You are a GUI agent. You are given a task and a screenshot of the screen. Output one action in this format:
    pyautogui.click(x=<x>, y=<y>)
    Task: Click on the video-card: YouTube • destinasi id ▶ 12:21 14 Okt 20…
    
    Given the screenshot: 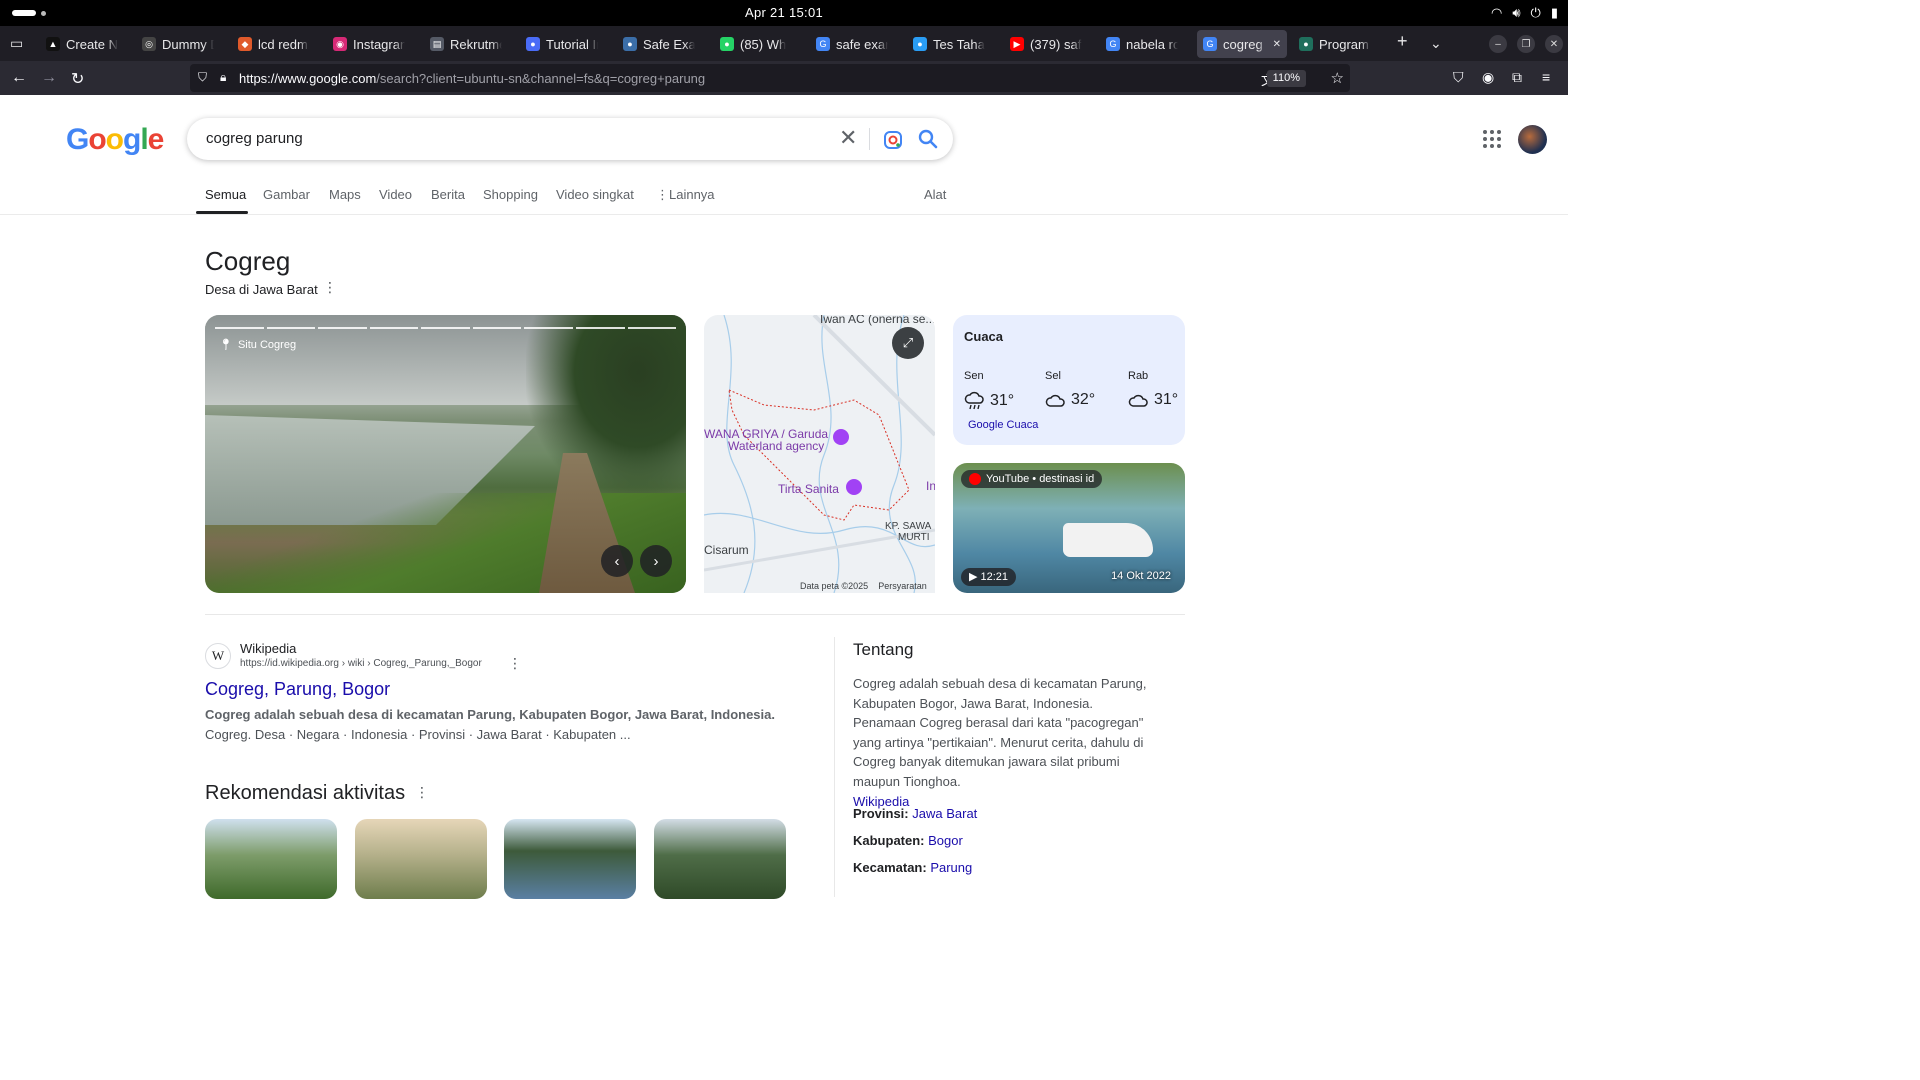 What is the action you would take?
    pyautogui.click(x=1069, y=528)
    